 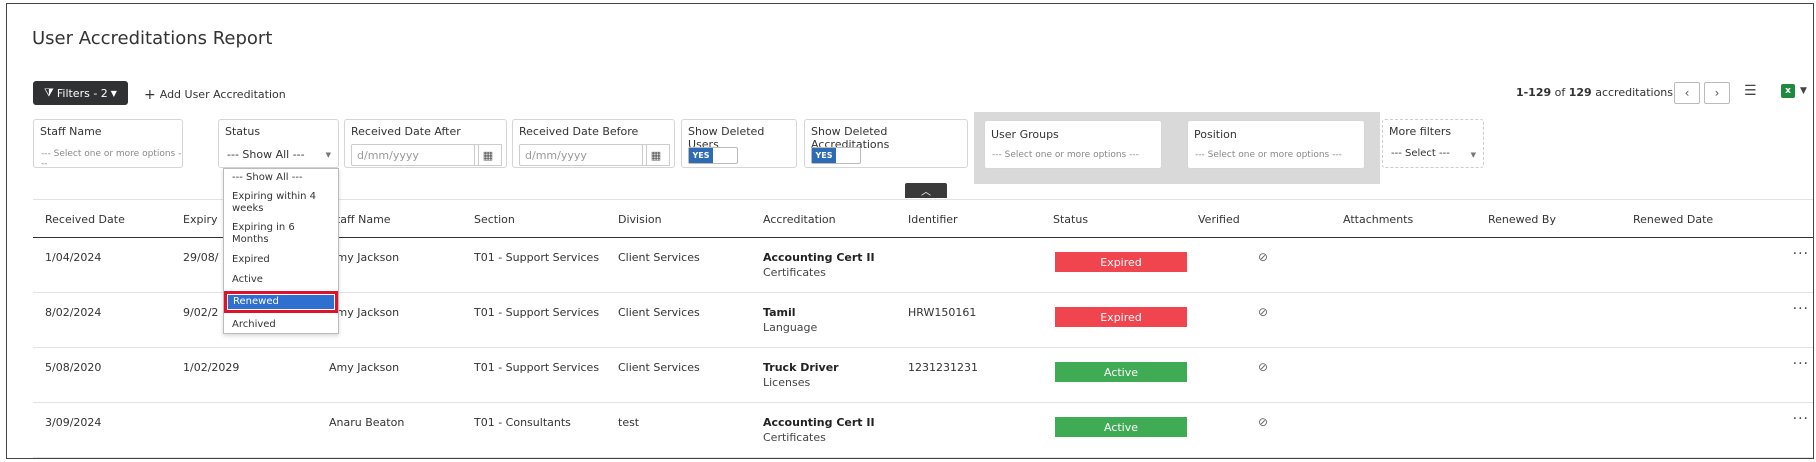 I want to click on received-after-label: Received Date After, so click(x=406, y=131).